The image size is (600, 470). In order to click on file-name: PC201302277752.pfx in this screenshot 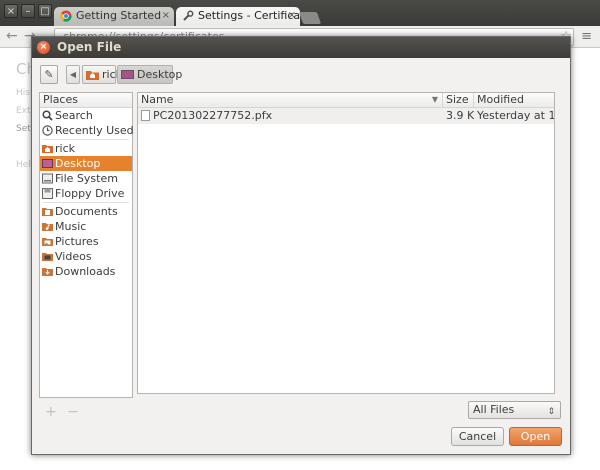, I will do `click(213, 115)`.